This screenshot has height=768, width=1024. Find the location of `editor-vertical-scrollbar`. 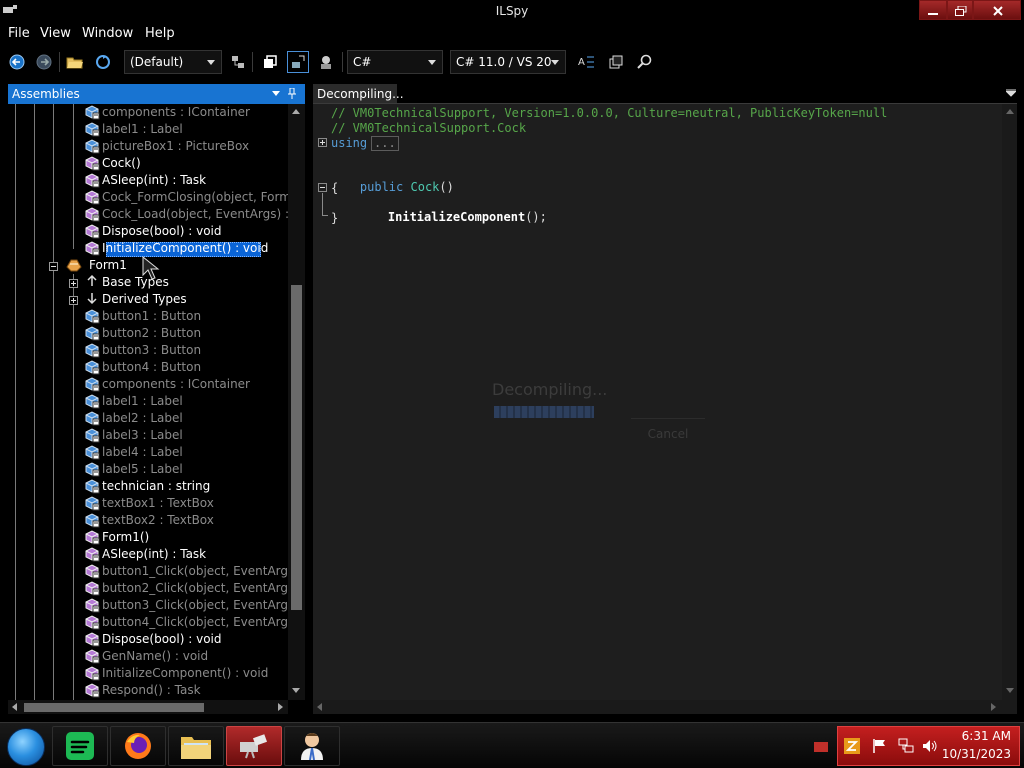

editor-vertical-scrollbar is located at coordinates (1009, 402).